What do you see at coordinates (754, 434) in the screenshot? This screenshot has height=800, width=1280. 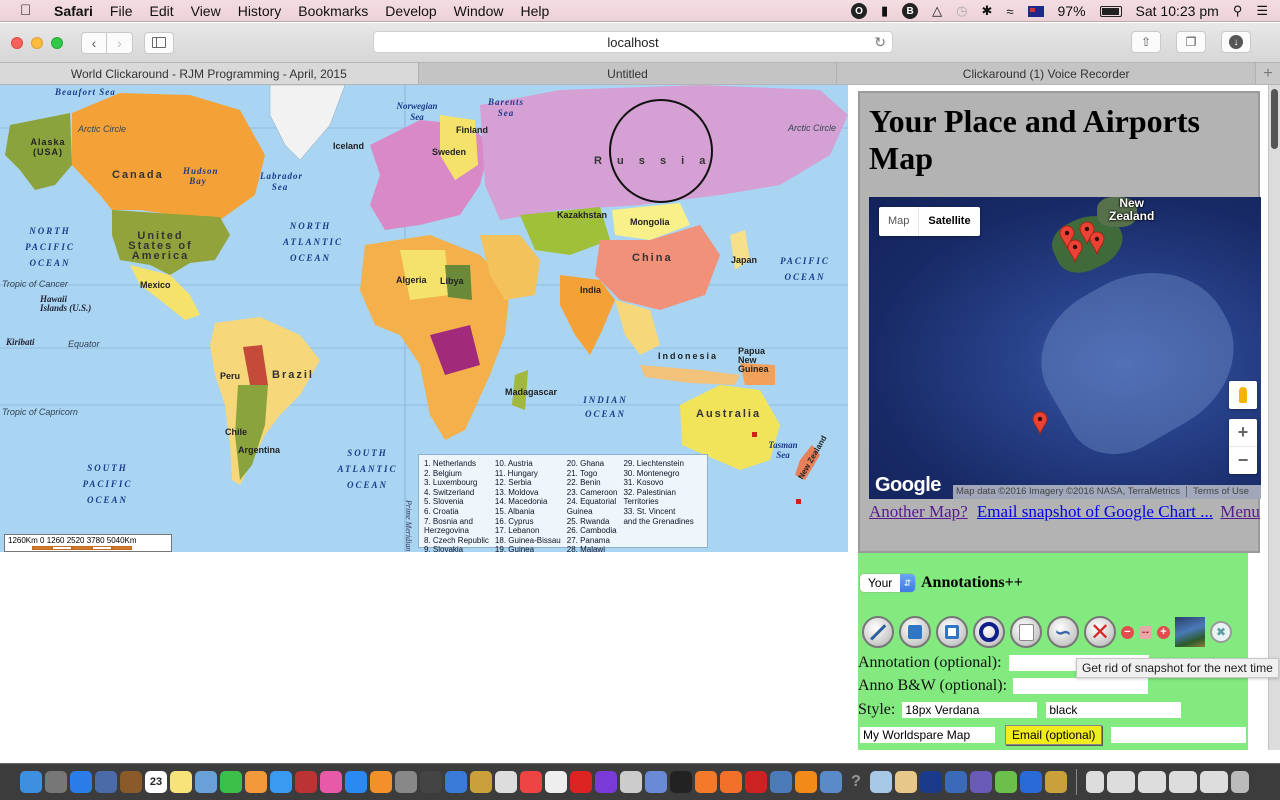 I see `location-marker` at bounding box center [754, 434].